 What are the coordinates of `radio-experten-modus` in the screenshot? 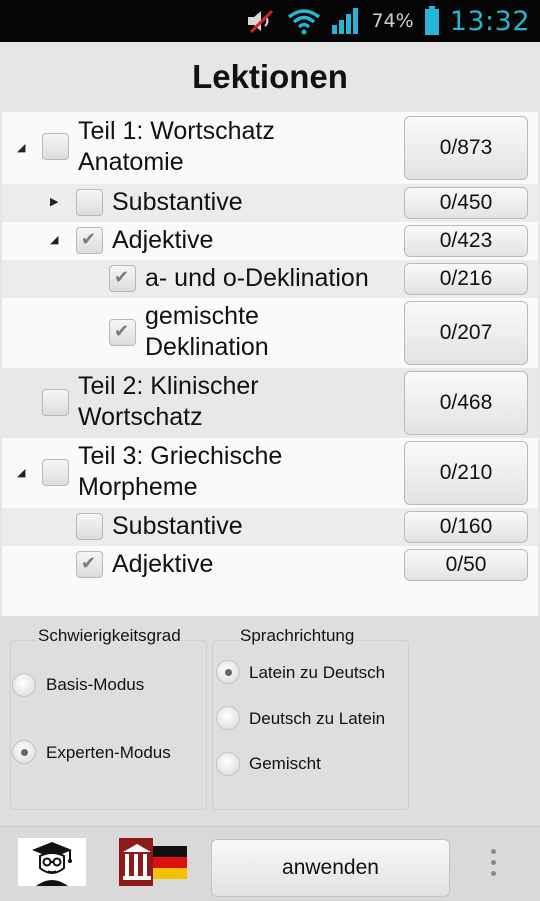 It's located at (24, 752).